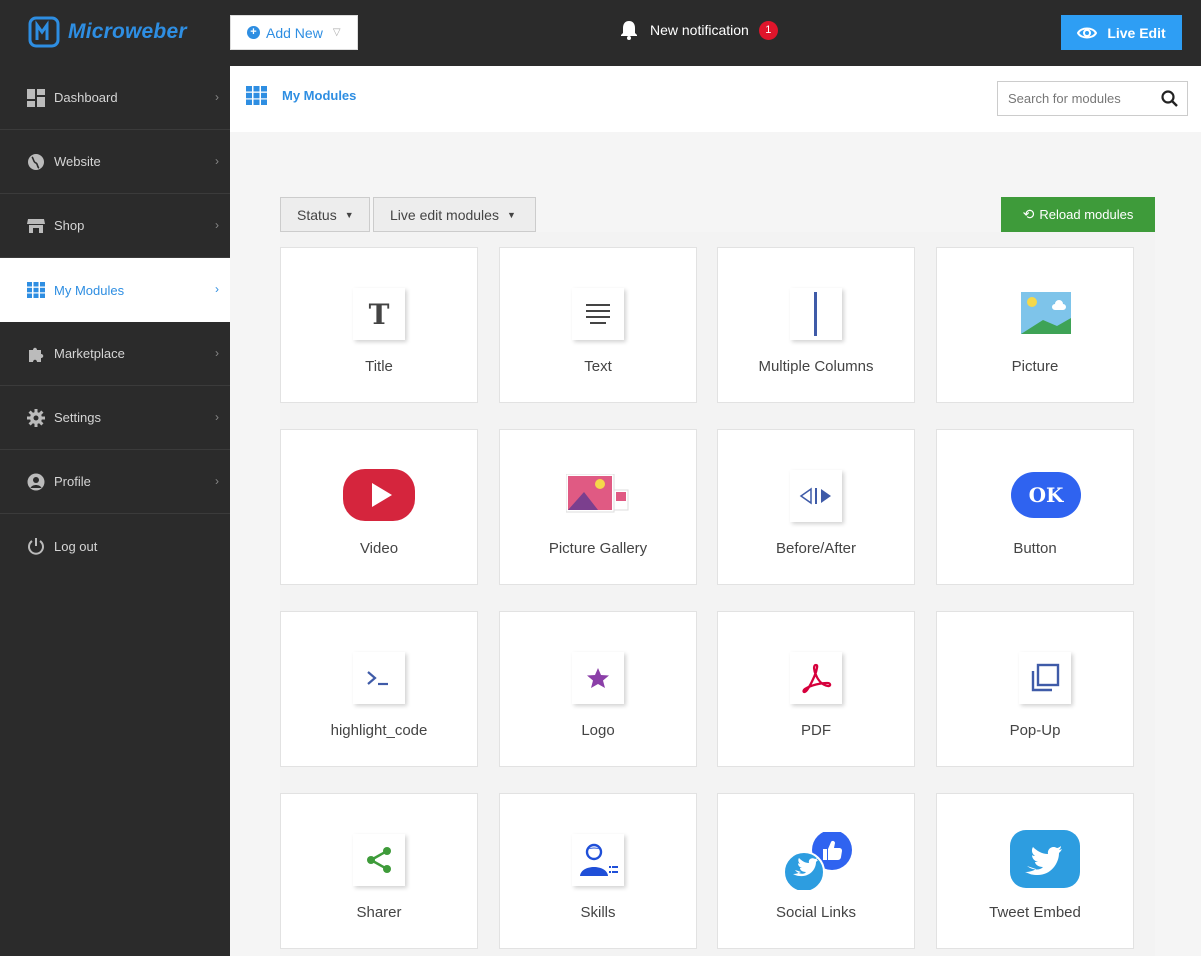 The width and height of the screenshot is (1201, 956). I want to click on sidebar-item-dashboard: Dashboard ›, so click(115, 98).